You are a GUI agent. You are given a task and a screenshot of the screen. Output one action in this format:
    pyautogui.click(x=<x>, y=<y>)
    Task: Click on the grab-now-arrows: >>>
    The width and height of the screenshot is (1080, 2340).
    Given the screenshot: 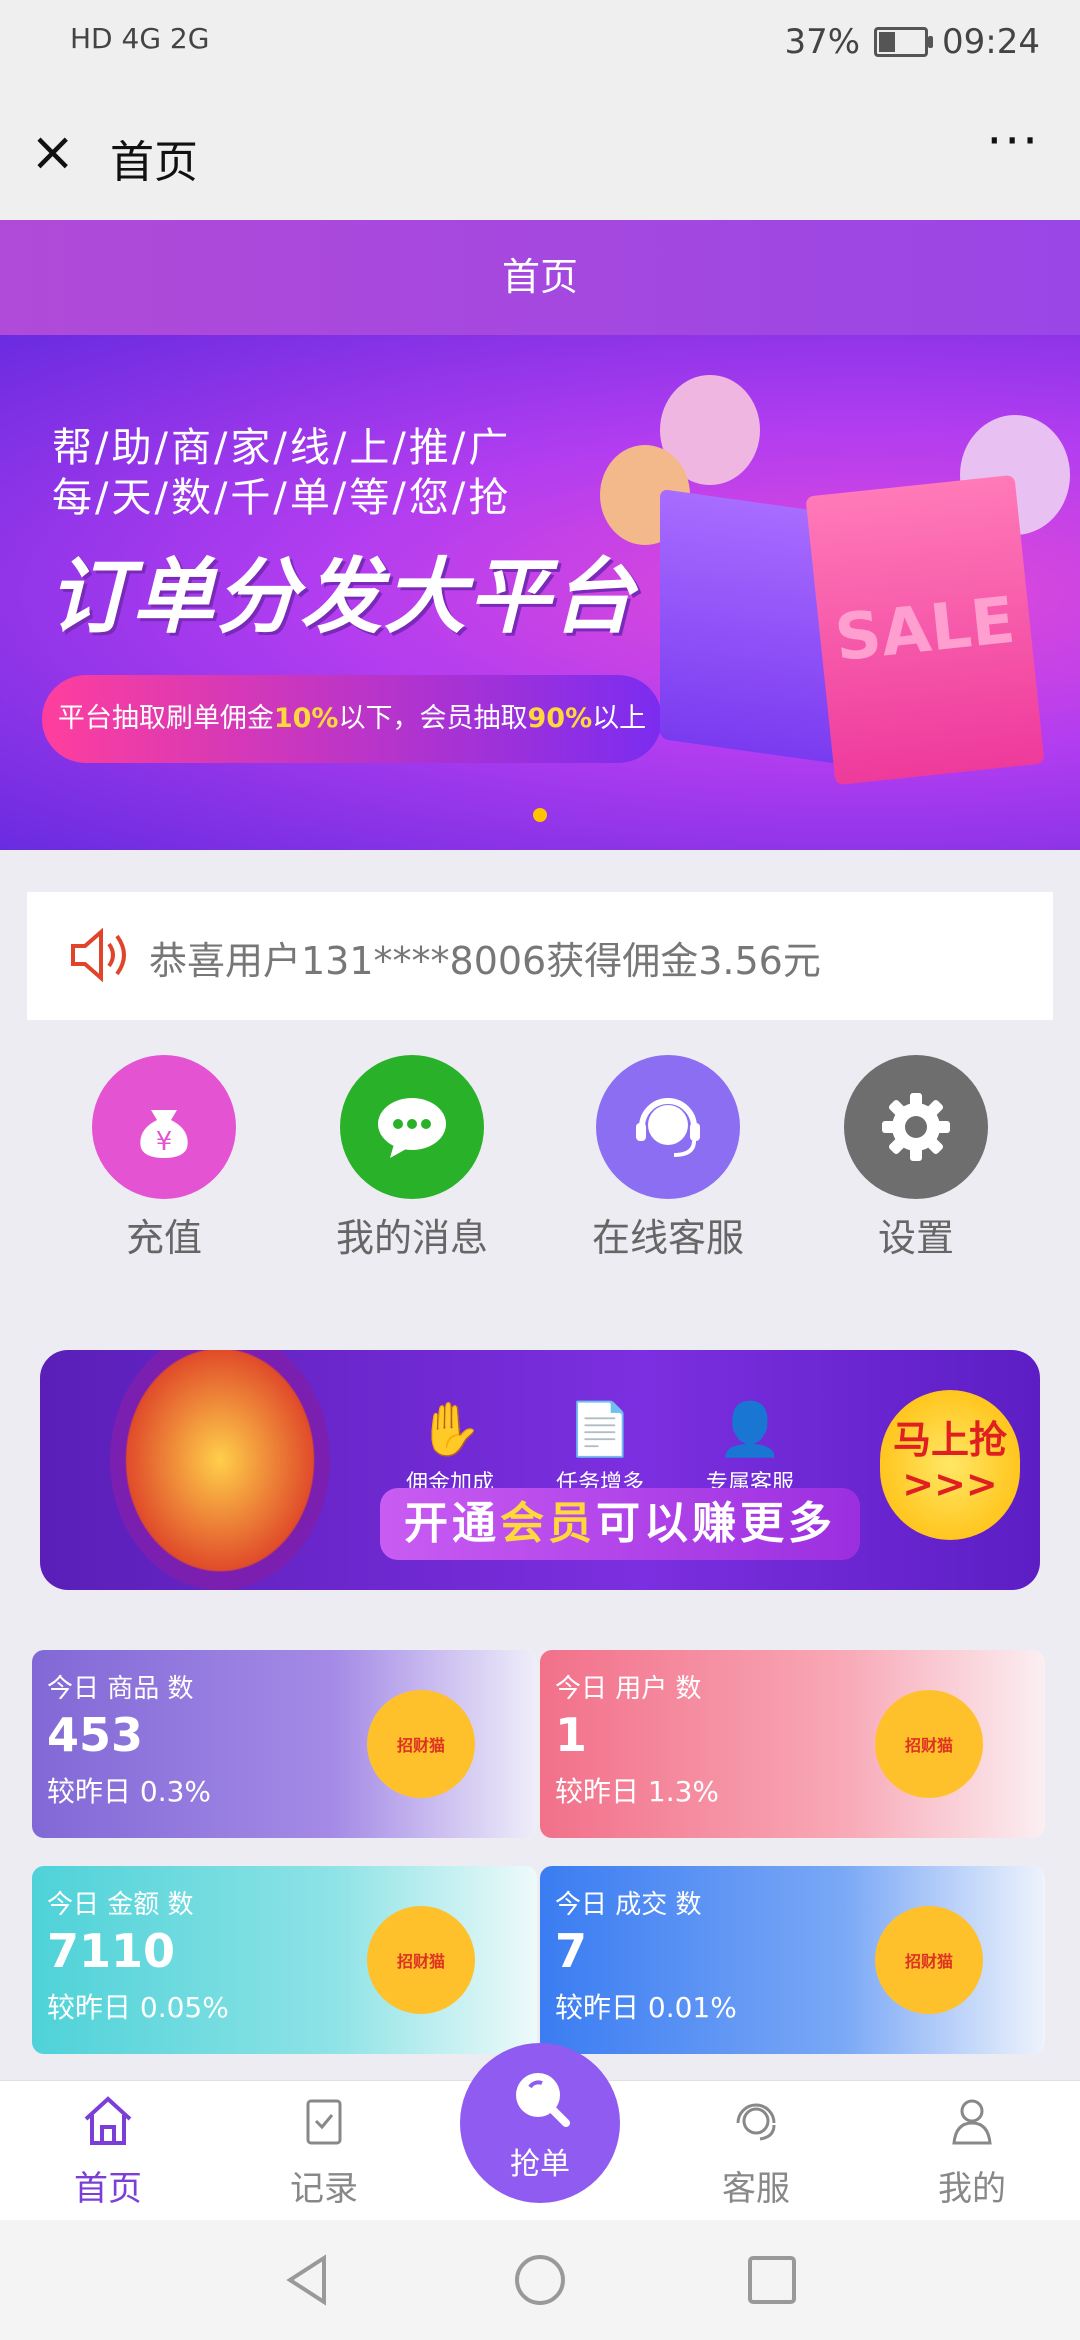 What is the action you would take?
    pyautogui.click(x=950, y=1484)
    